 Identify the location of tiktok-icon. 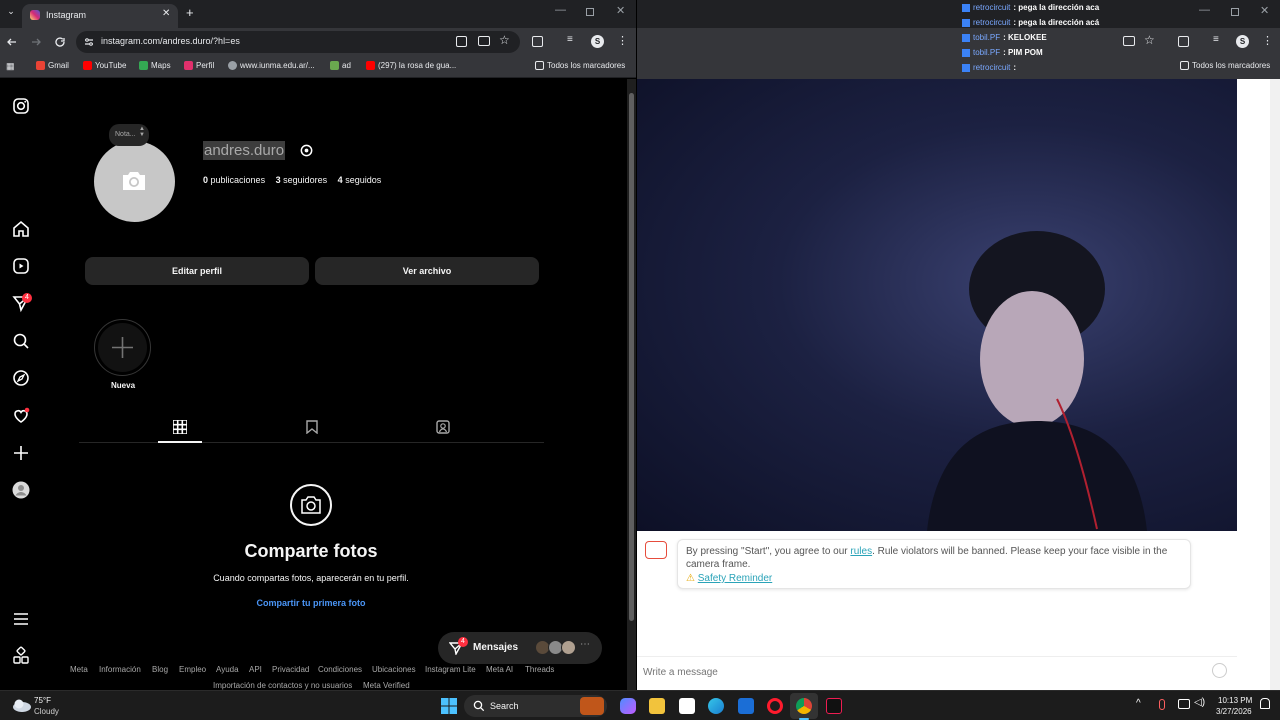
(834, 706).